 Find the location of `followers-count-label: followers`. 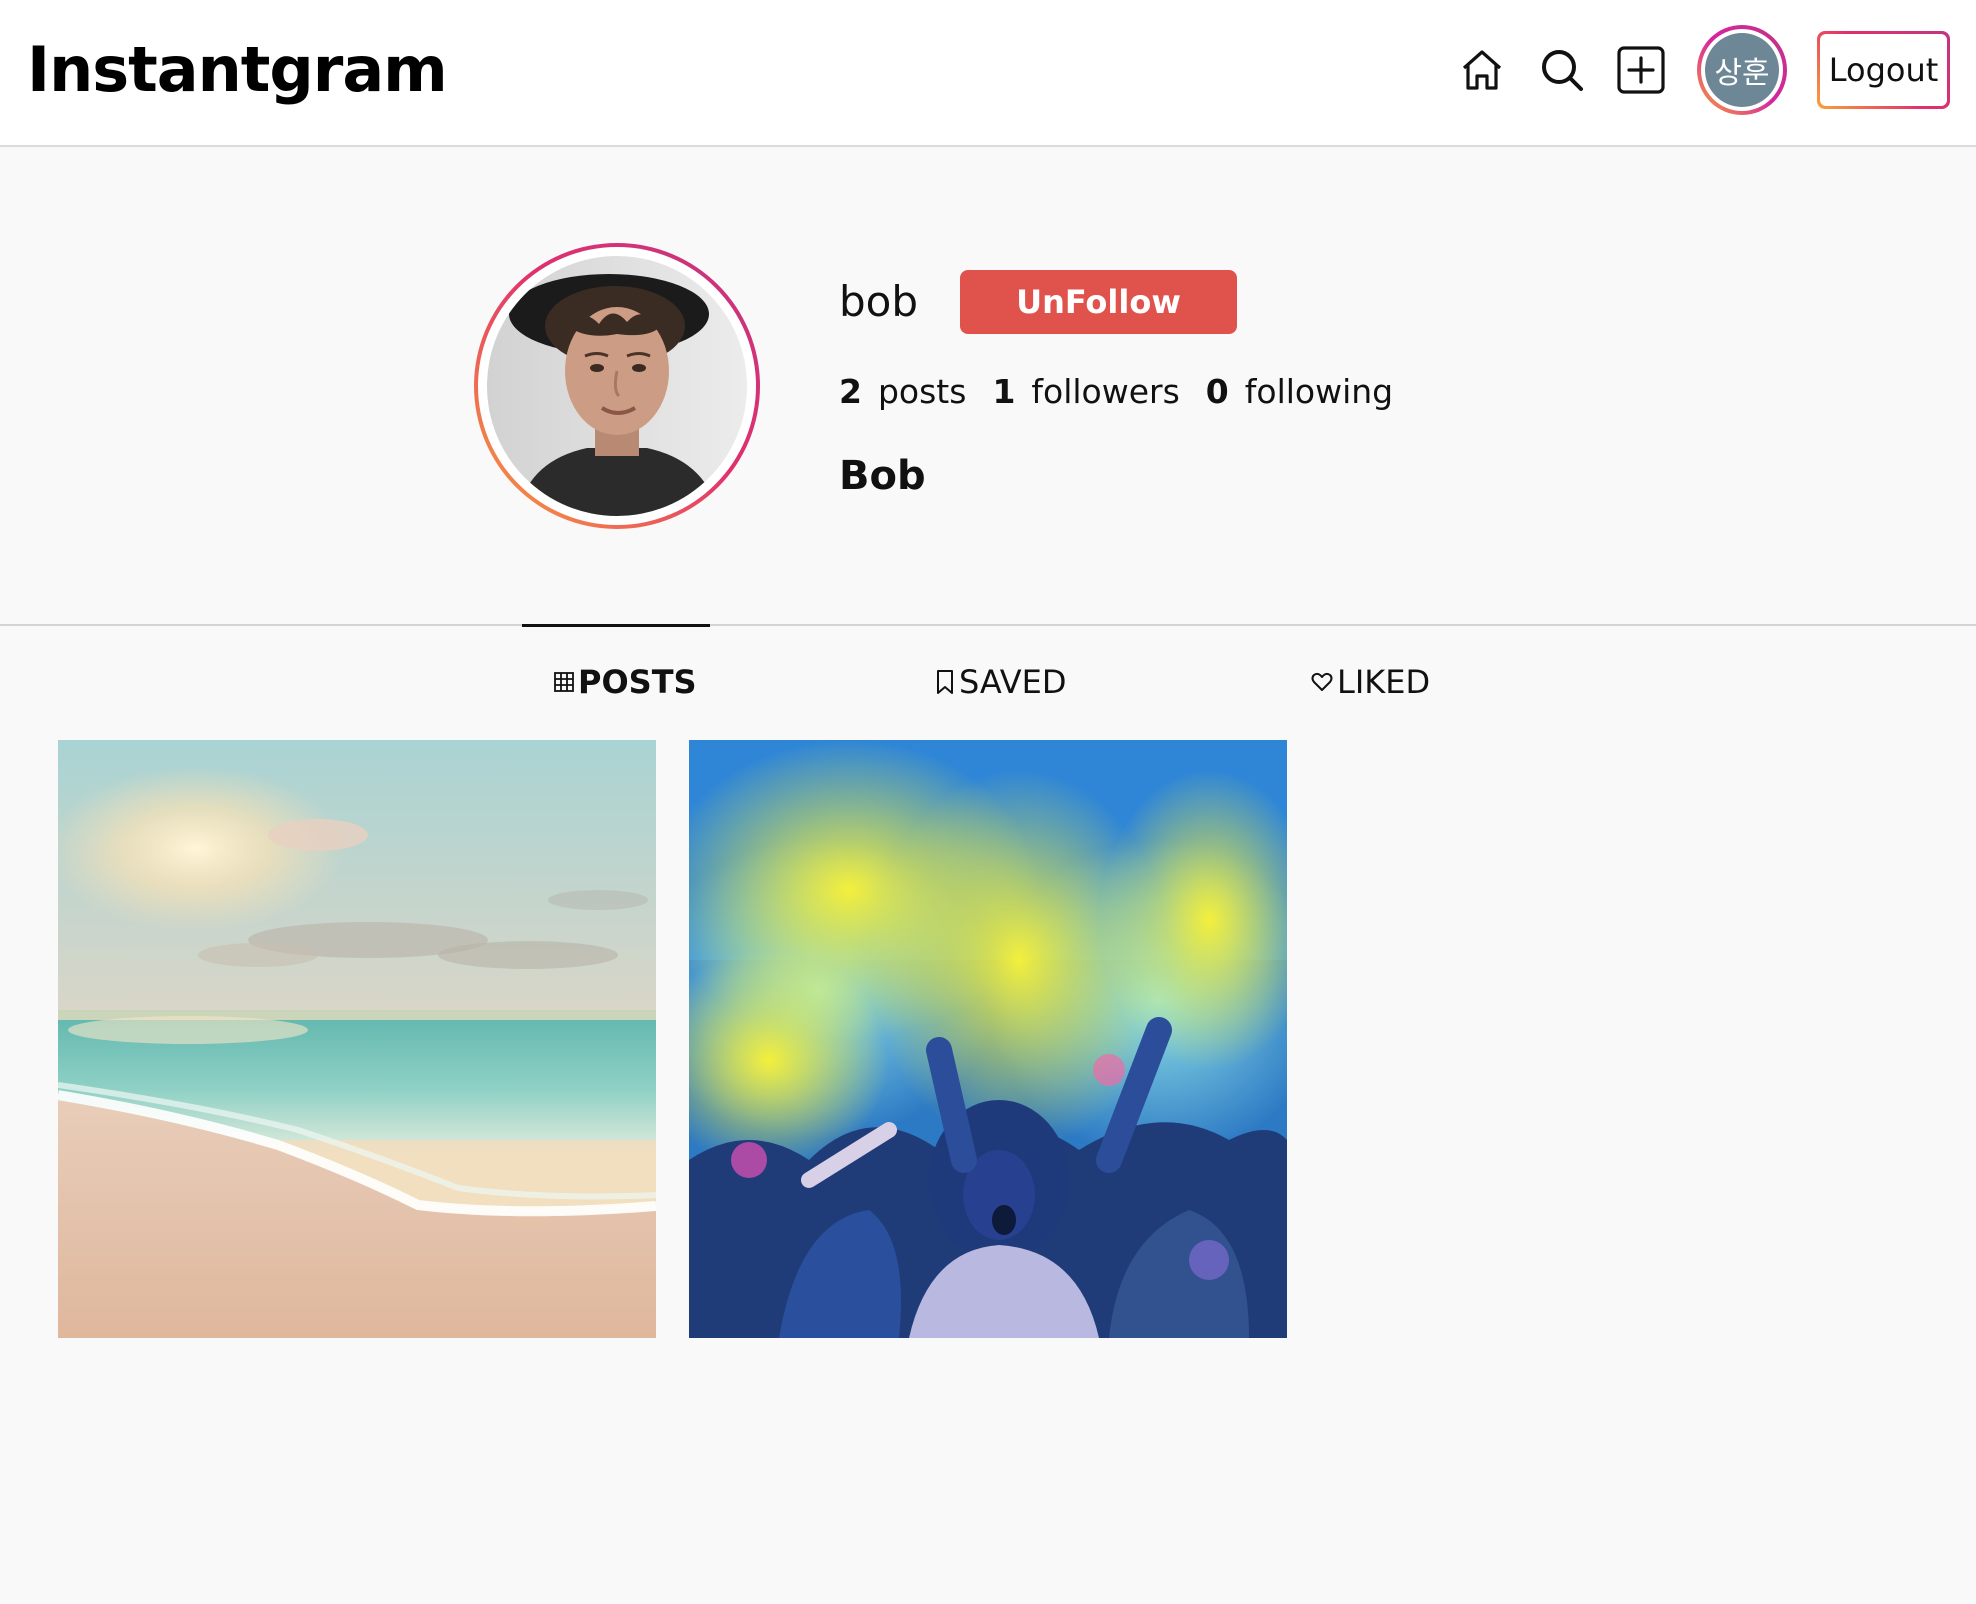

followers-count-label: followers is located at coordinates (1105, 391).